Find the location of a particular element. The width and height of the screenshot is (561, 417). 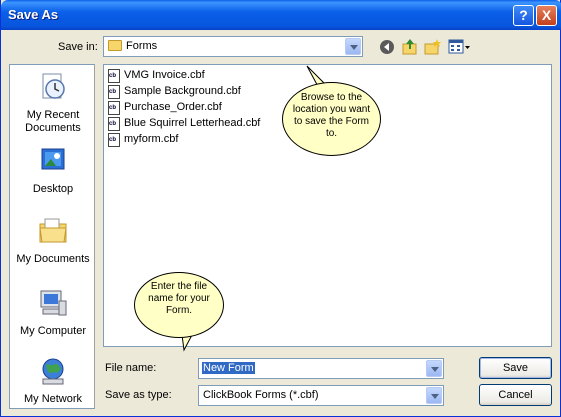

place-my-recent-documents: My Recent Documents is located at coordinates (53, 103).